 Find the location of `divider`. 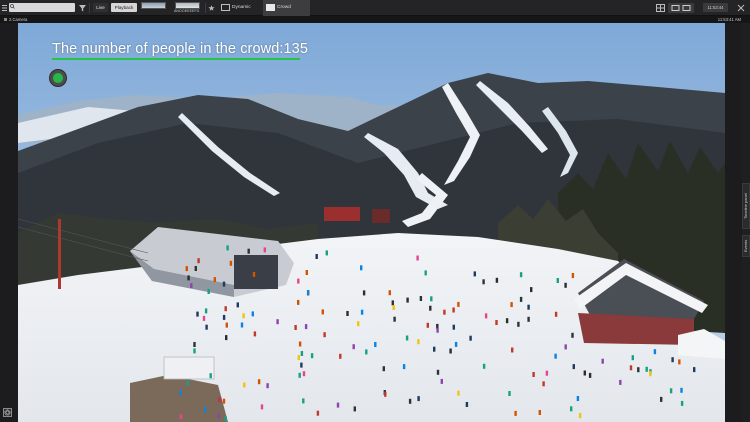

divider is located at coordinates (205, 8).